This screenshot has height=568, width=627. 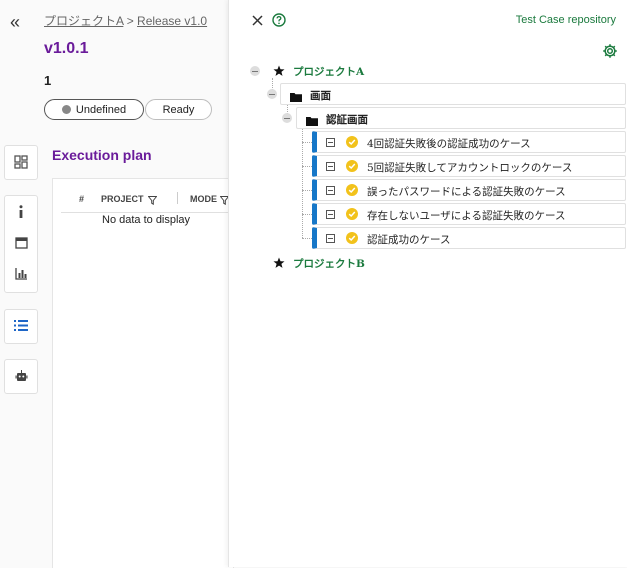 What do you see at coordinates (347, 120) in the screenshot?
I see `folder-name: 認証画面` at bounding box center [347, 120].